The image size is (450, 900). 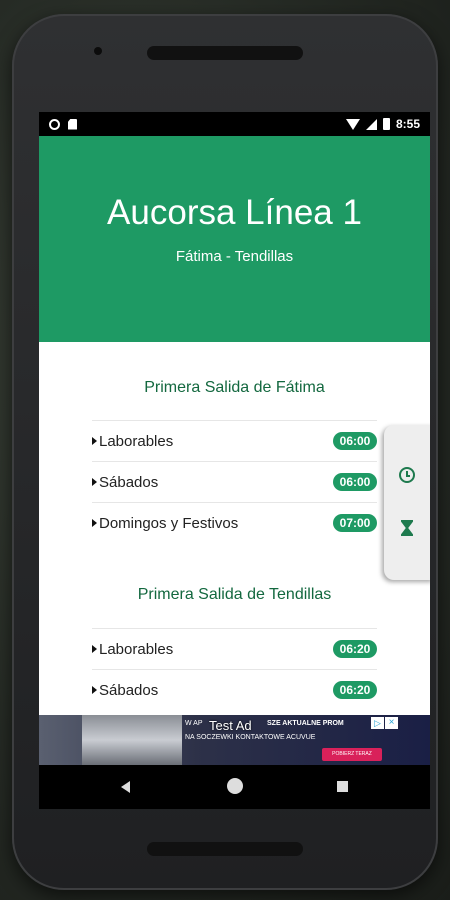 I want to click on signal-icon, so click(x=371, y=124).